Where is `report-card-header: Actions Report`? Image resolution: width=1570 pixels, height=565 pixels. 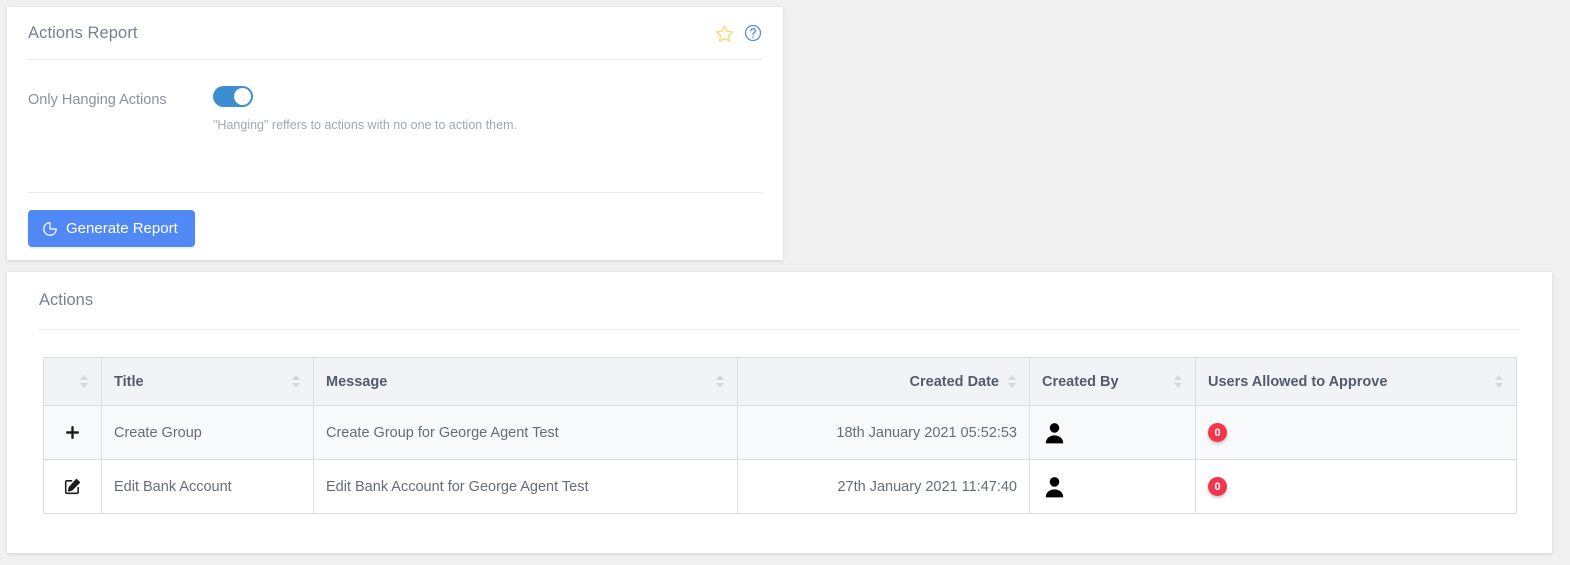
report-card-header: Actions Report is located at coordinates (395, 33).